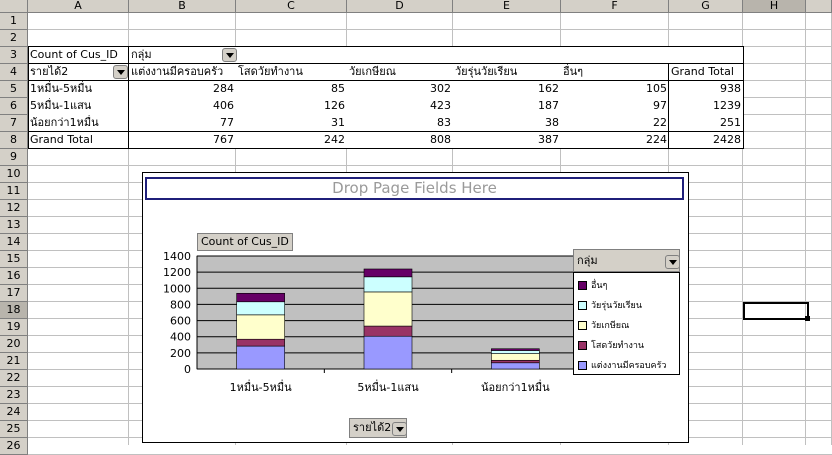 This screenshot has width=832, height=455. What do you see at coordinates (291, 72) in the screenshot?
I see `pivot-column-header: โสดวัยทำงาน` at bounding box center [291, 72].